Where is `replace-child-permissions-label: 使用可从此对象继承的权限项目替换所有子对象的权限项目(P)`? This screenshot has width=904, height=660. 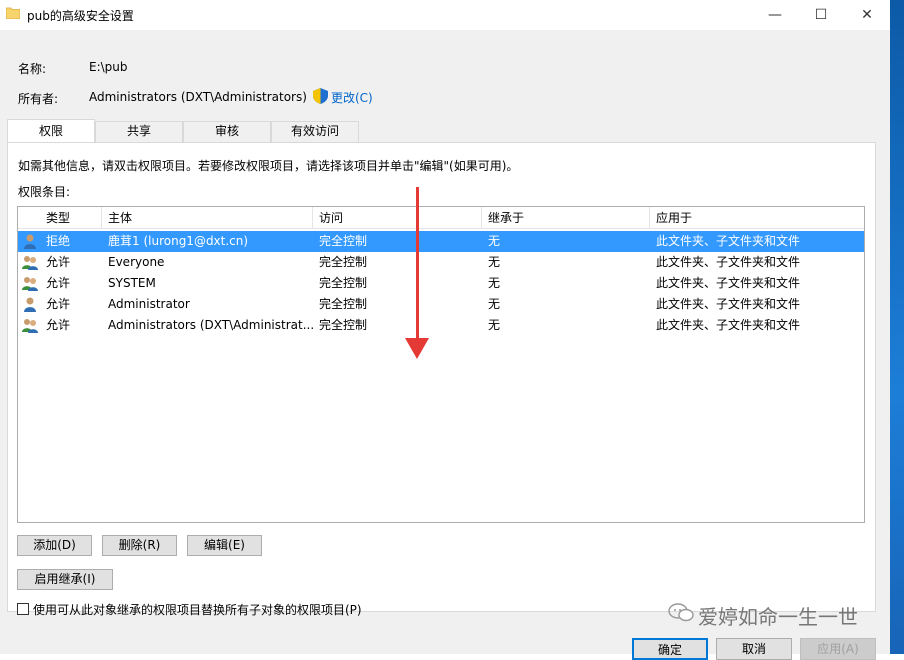 replace-child-permissions-label: 使用可从此对象继承的权限项目替换所有子对象的权限项目(P) is located at coordinates (197, 610).